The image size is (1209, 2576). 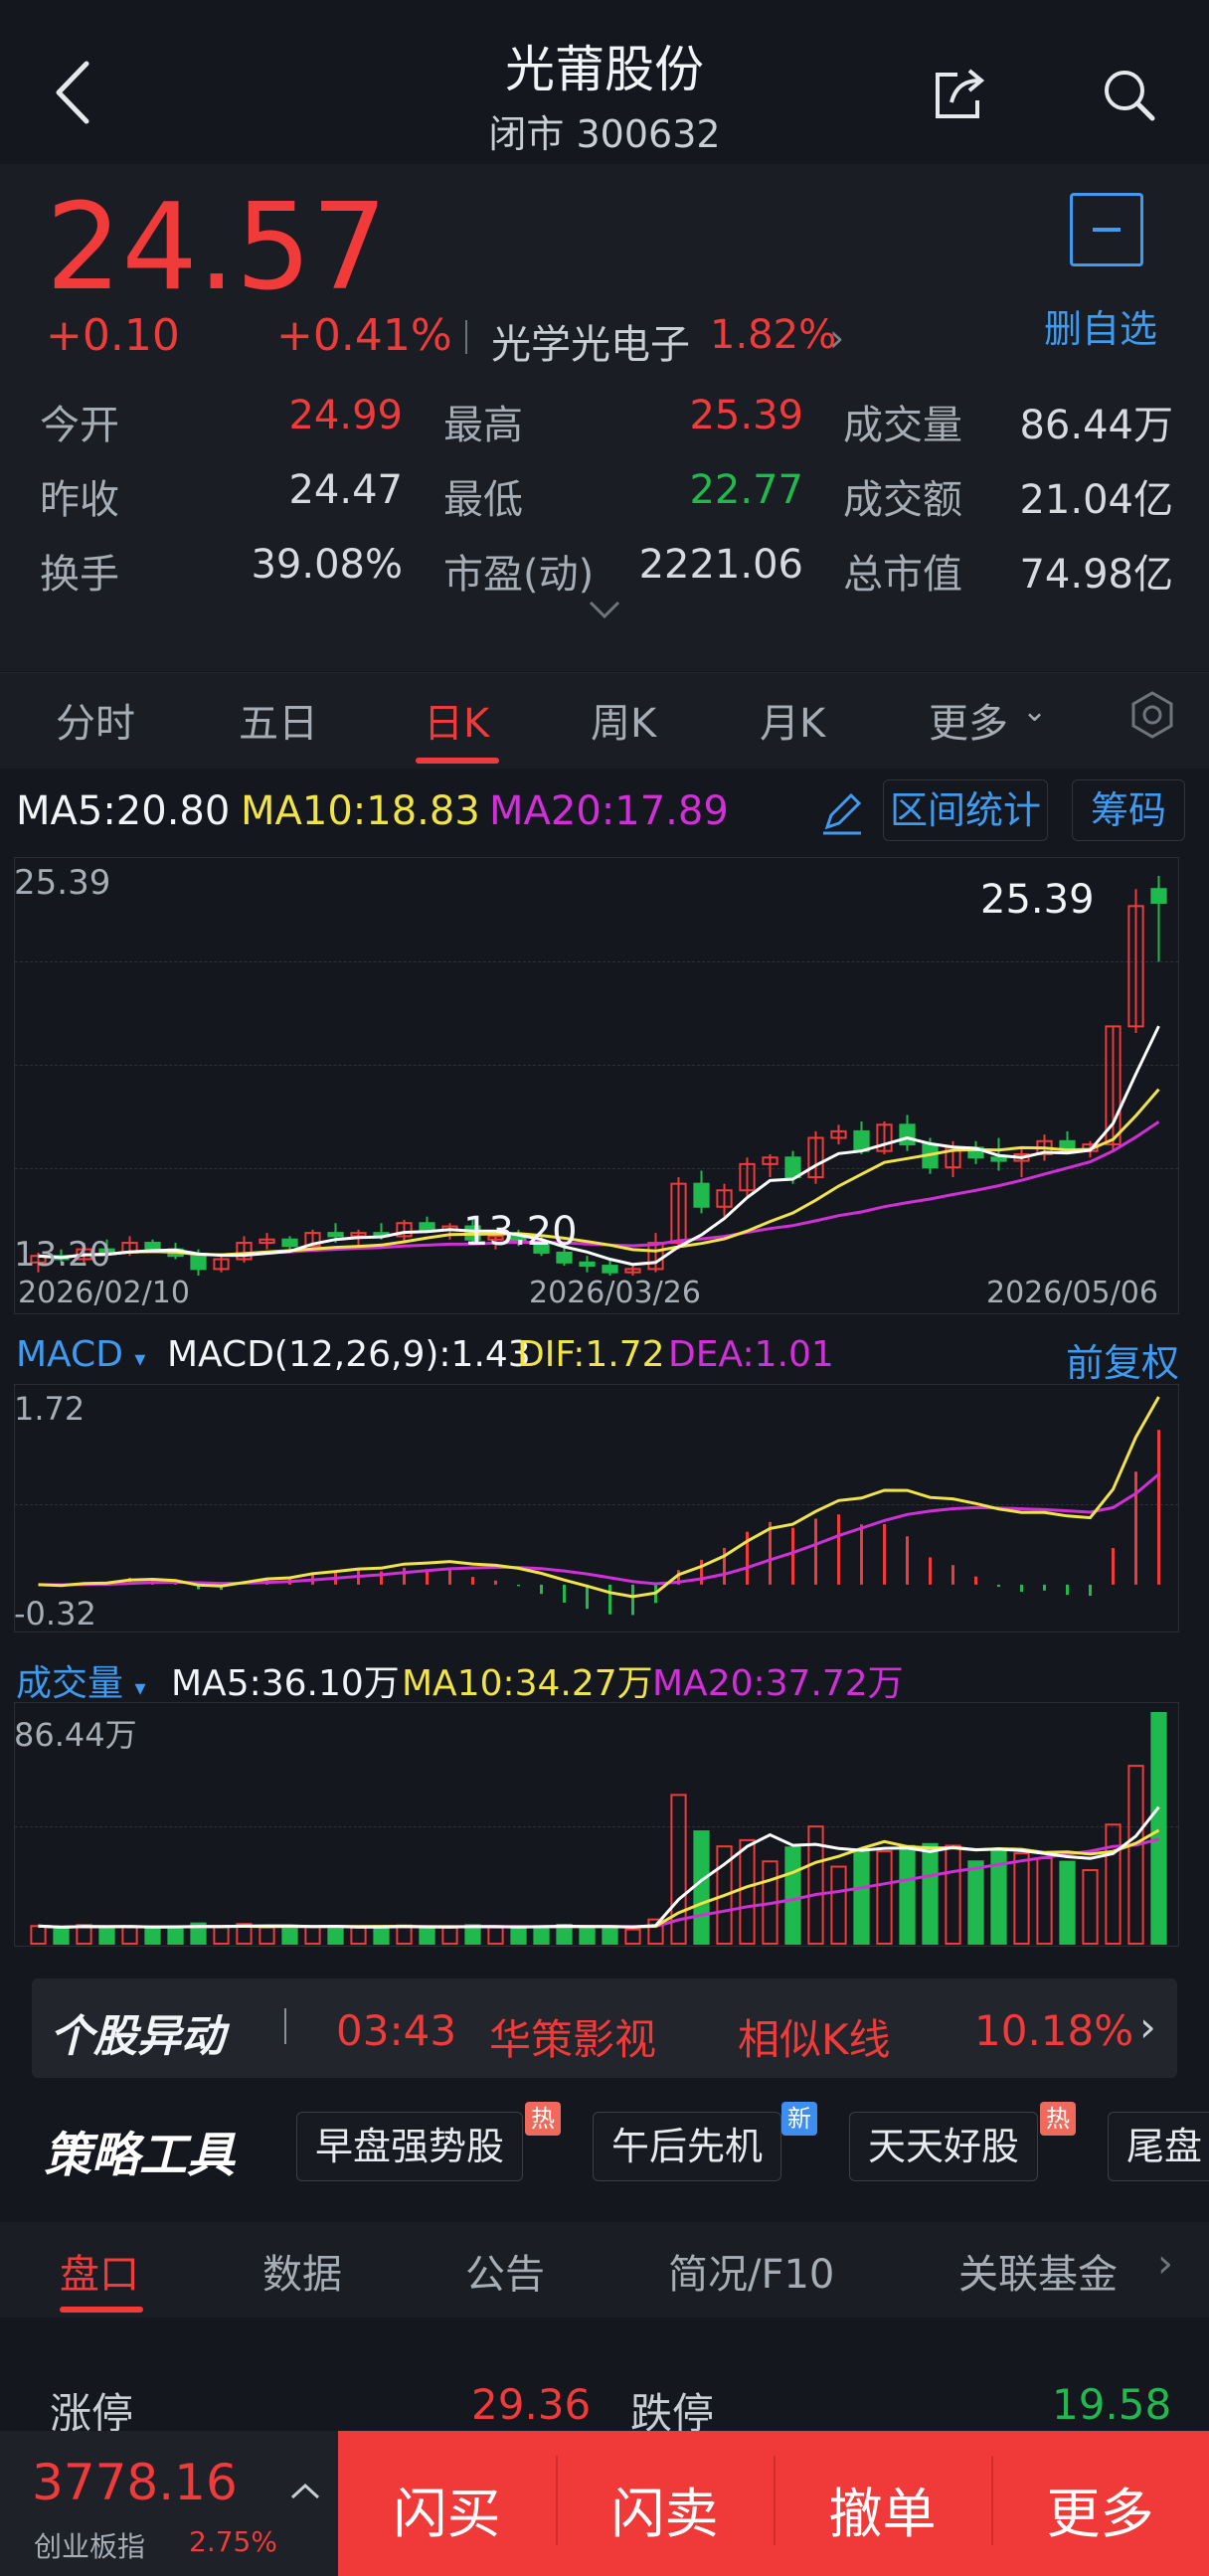 What do you see at coordinates (1152, 715) in the screenshot?
I see `settings-icon` at bounding box center [1152, 715].